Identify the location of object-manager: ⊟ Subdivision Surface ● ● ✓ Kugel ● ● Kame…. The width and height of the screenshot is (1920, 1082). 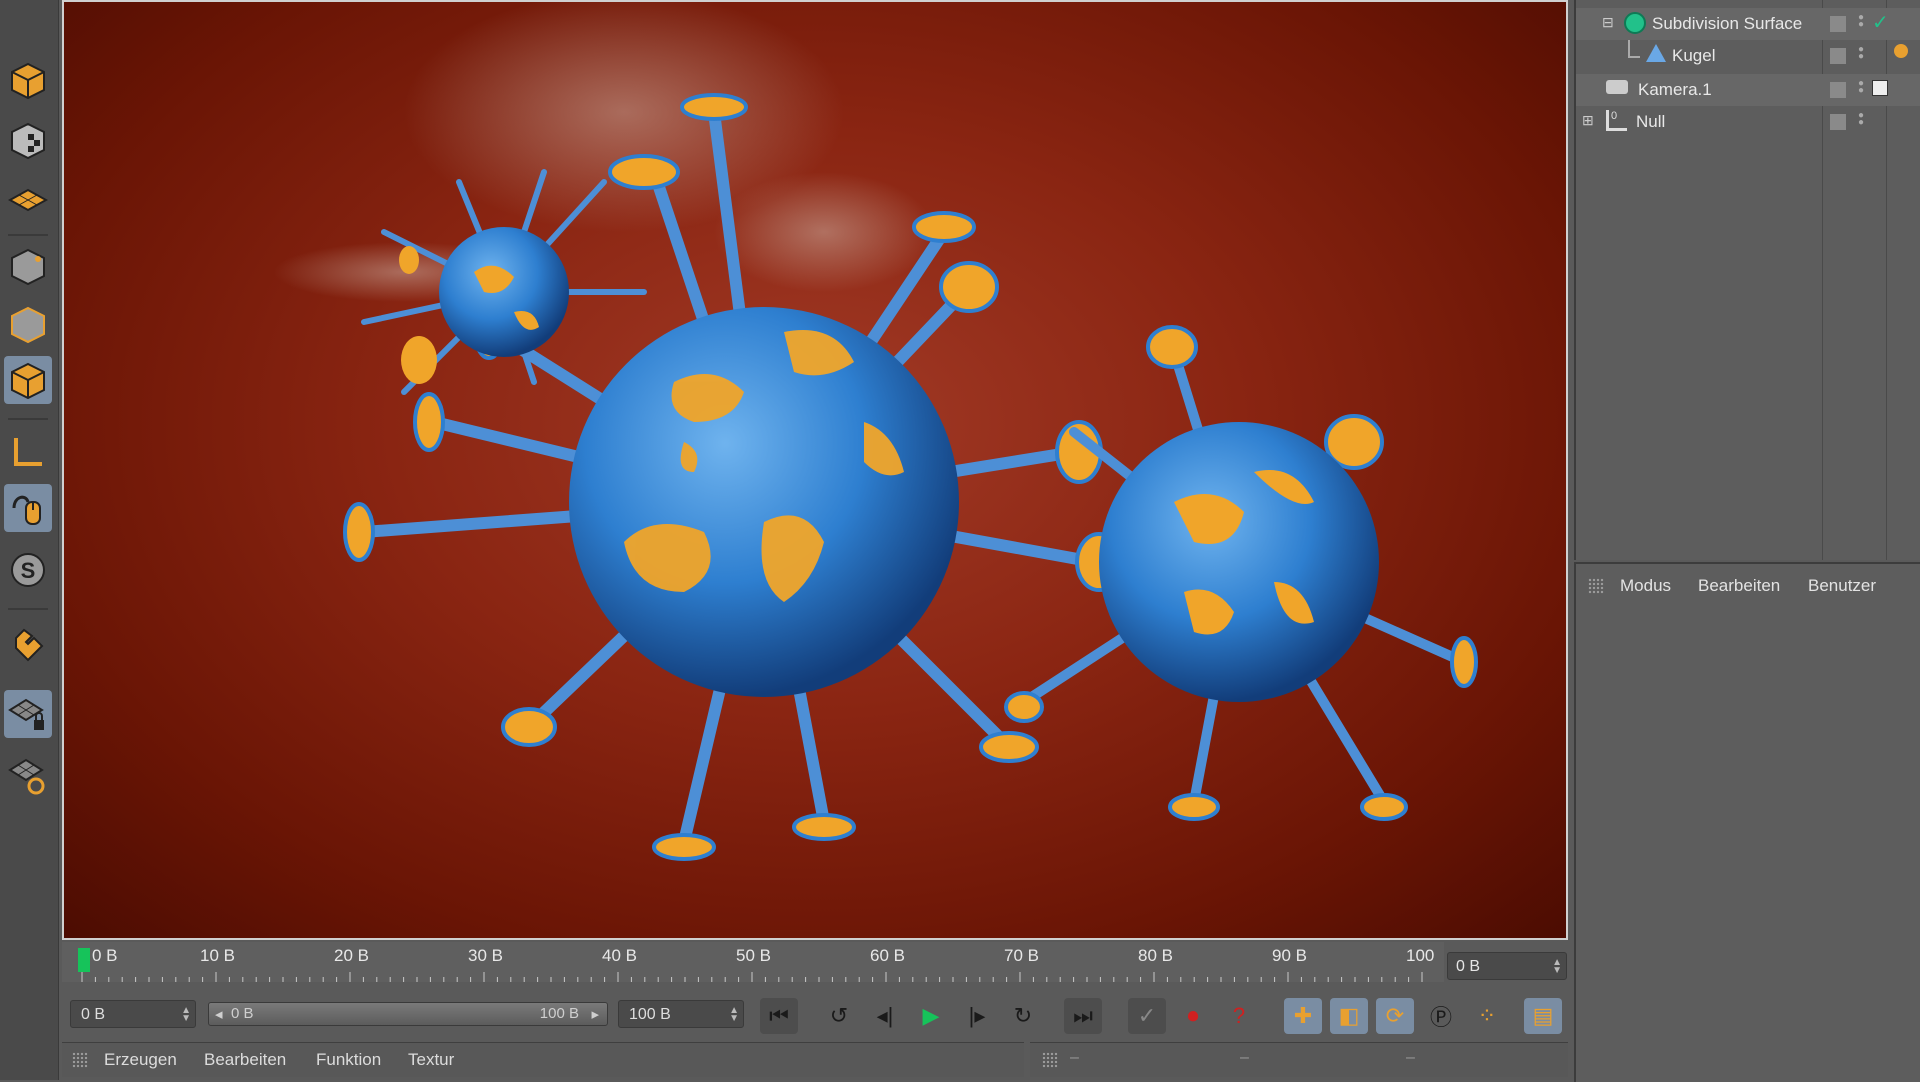
(1747, 280).